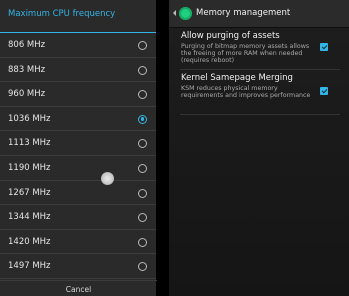  What do you see at coordinates (230, 36) in the screenshot?
I see `pref-title: Allow purging of assets` at bounding box center [230, 36].